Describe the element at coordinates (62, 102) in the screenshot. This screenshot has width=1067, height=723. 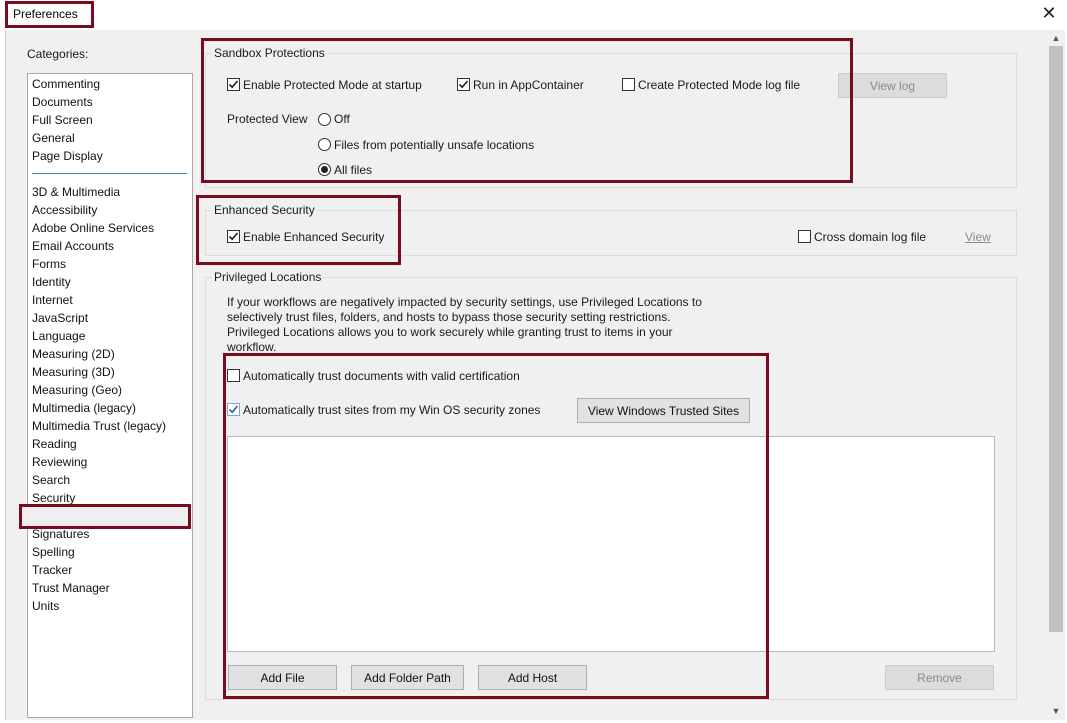
I see `category-item-documents: Documents` at that location.